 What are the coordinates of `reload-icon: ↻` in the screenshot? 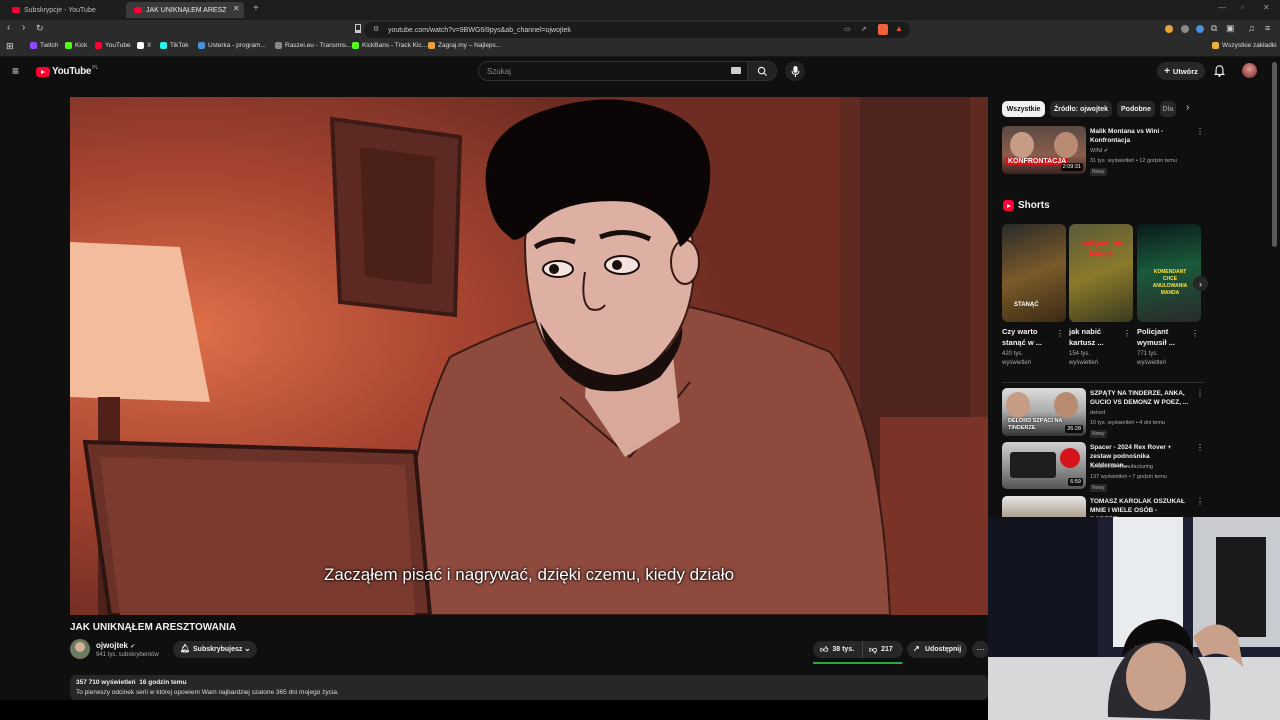 It's located at (40, 28).